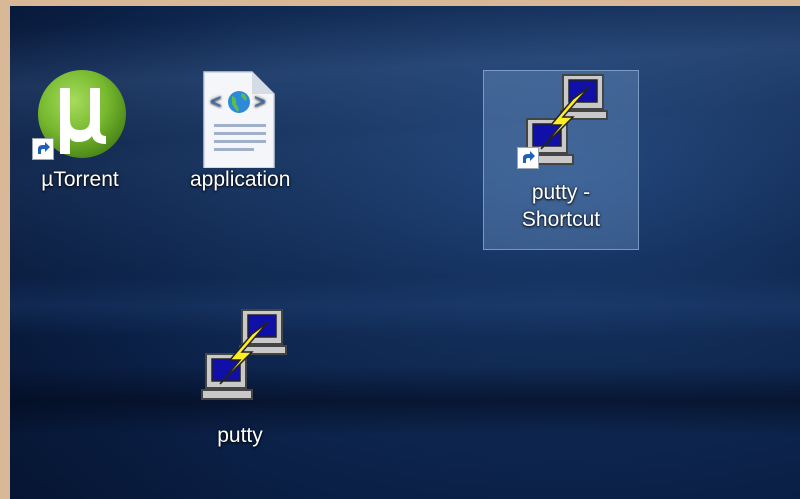  I want to click on desktop-icon-putty: putty, so click(240, 377).